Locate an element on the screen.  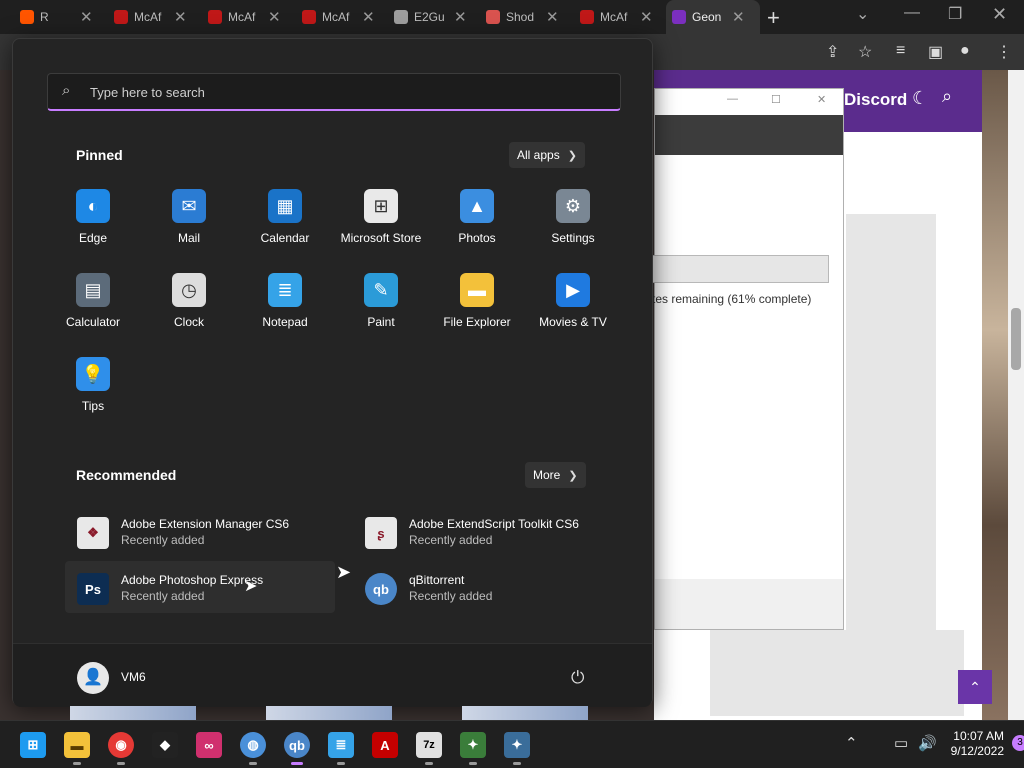
browser-tab: R ✕ is located at coordinates (60, 17).